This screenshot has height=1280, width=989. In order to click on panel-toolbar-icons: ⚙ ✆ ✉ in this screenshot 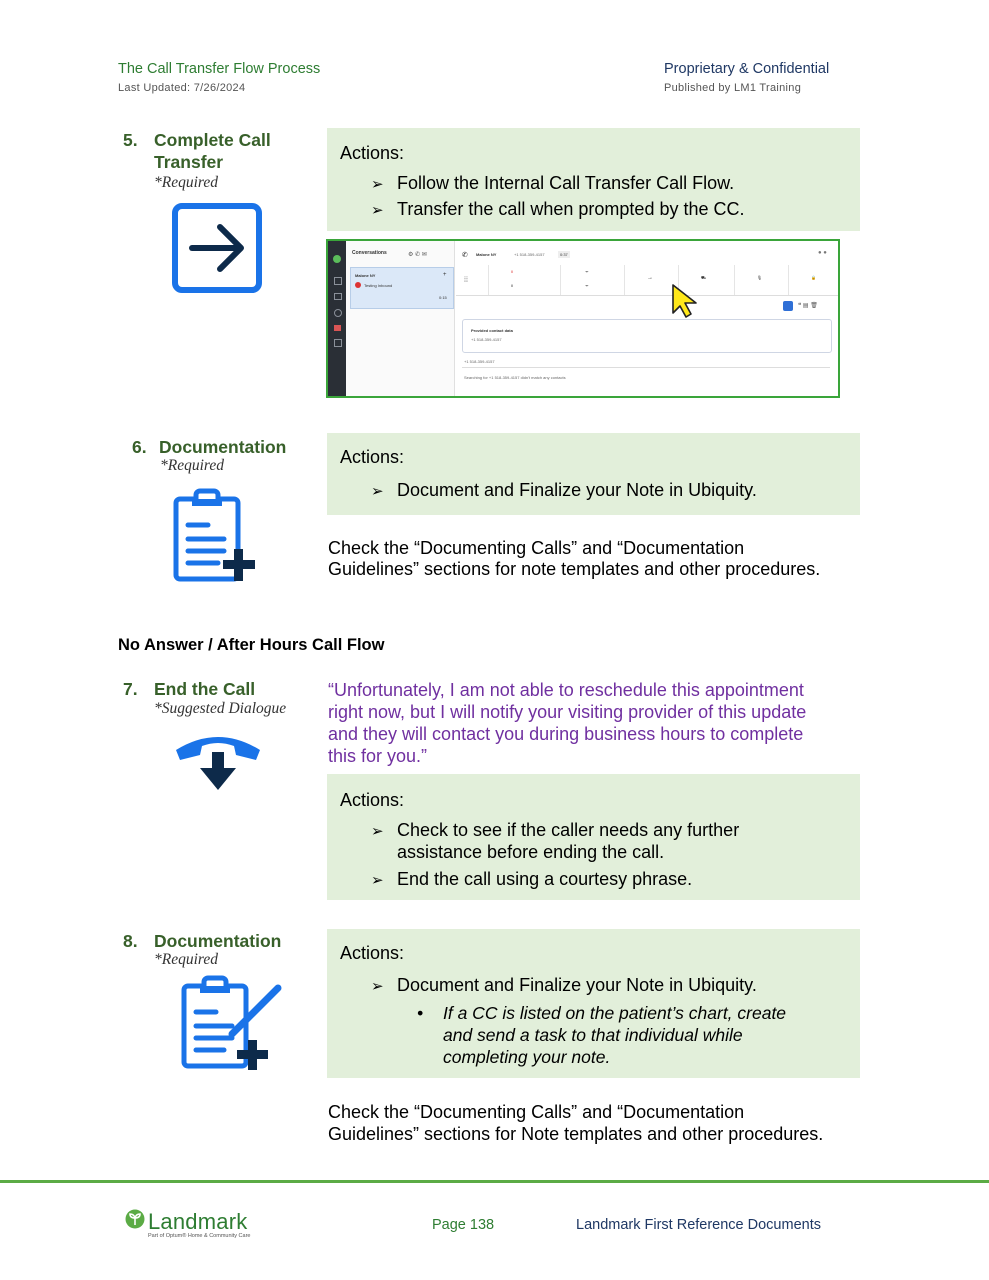, I will do `click(417, 255)`.